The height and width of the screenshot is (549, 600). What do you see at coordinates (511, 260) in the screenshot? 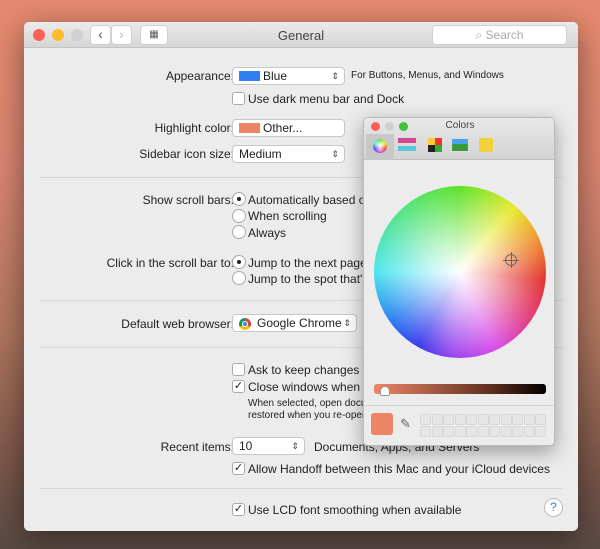
I see `crosshair-icon` at bounding box center [511, 260].